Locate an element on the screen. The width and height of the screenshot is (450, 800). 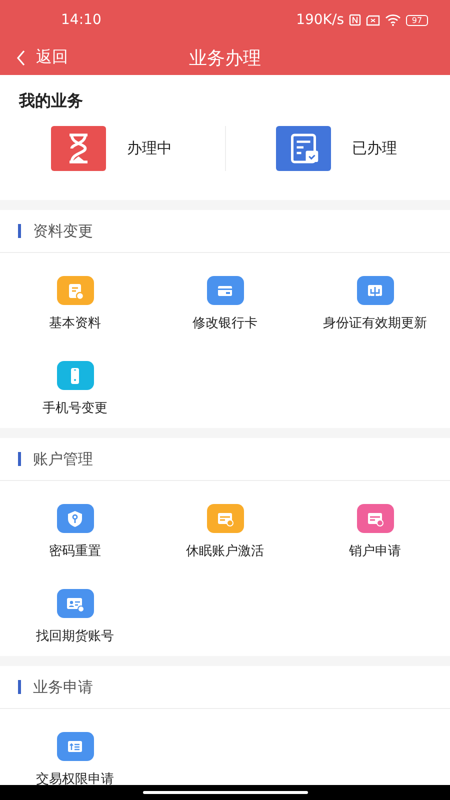
service-item: 修改银行卡 is located at coordinates (225, 304).